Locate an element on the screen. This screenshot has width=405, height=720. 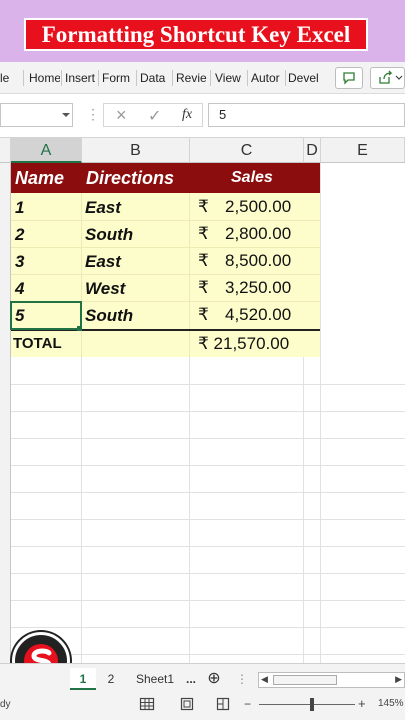
cell-amount: 2,800.00 is located at coordinates (258, 233).